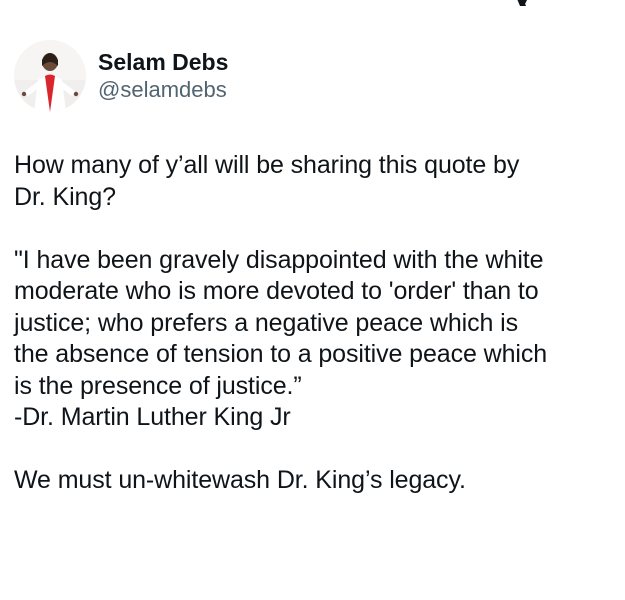 This screenshot has height=600, width=625. What do you see at coordinates (240, 480) in the screenshot?
I see `tweet-text-line: We must un-whitewash Dr. King’s legacy.` at bounding box center [240, 480].